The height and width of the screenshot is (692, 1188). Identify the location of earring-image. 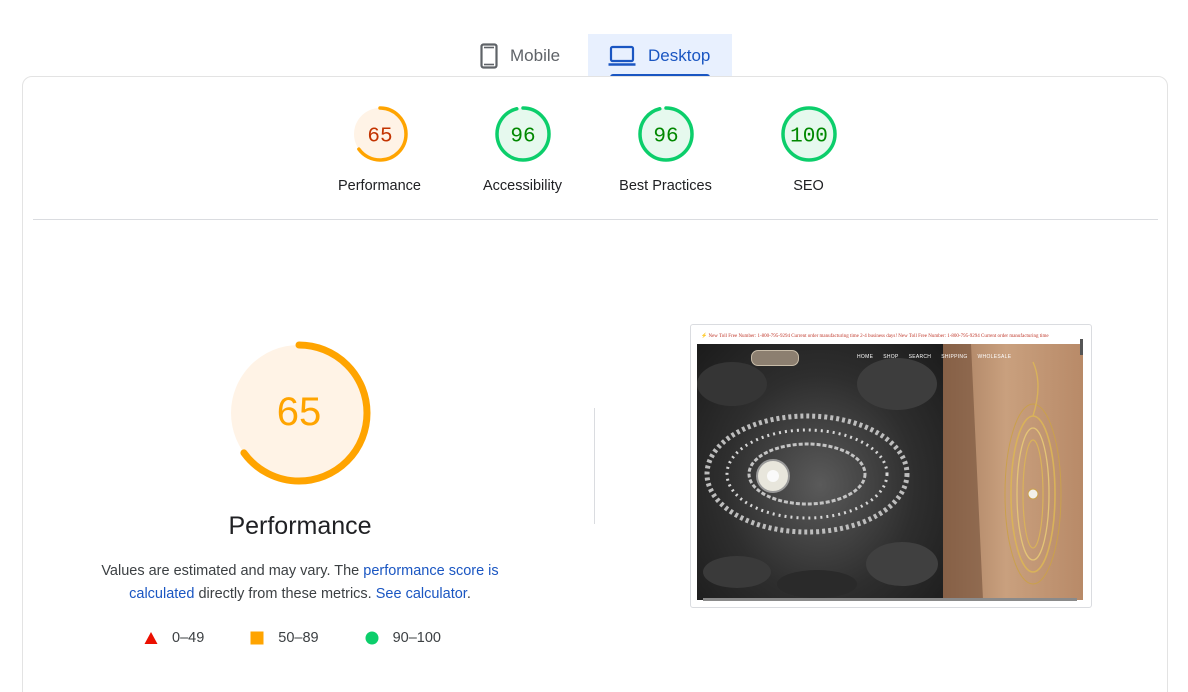
(1013, 472).